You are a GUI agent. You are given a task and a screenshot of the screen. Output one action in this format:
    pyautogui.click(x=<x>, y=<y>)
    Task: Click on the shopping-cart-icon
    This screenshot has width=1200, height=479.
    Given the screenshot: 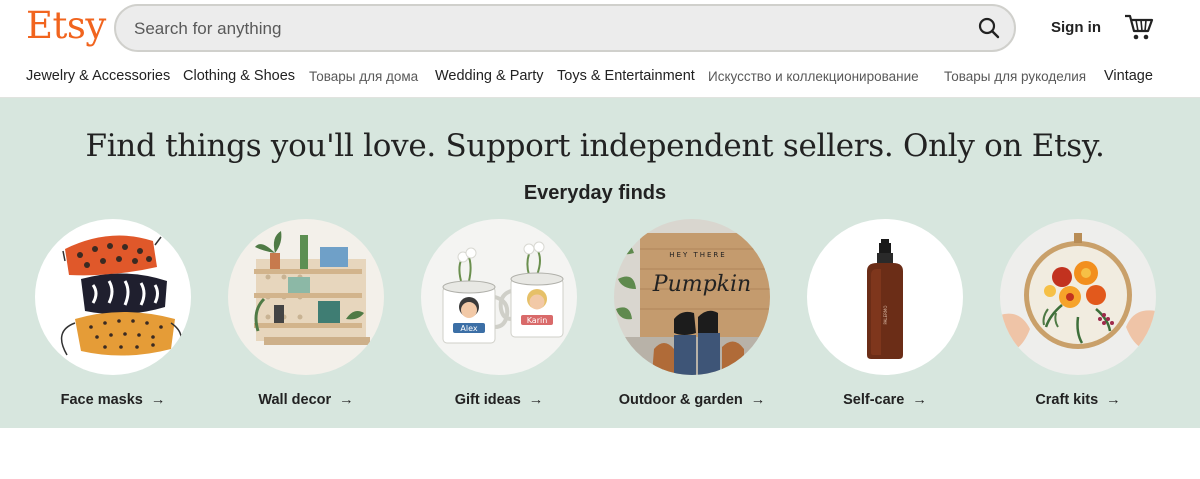 What is the action you would take?
    pyautogui.click(x=1139, y=27)
    